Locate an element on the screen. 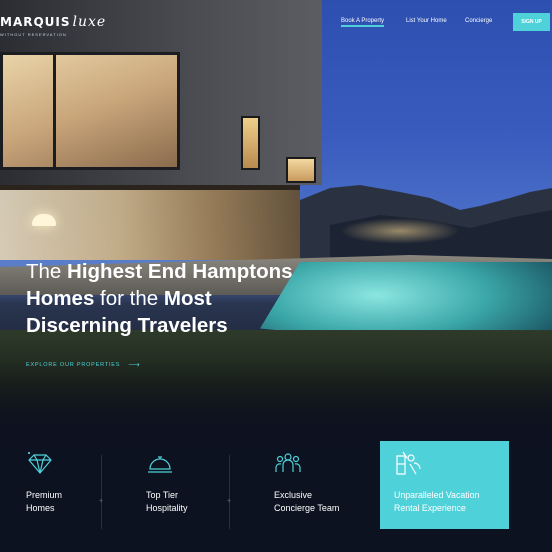 The width and height of the screenshot is (552, 552). feature-label: Premium Homes is located at coordinates (44, 501).